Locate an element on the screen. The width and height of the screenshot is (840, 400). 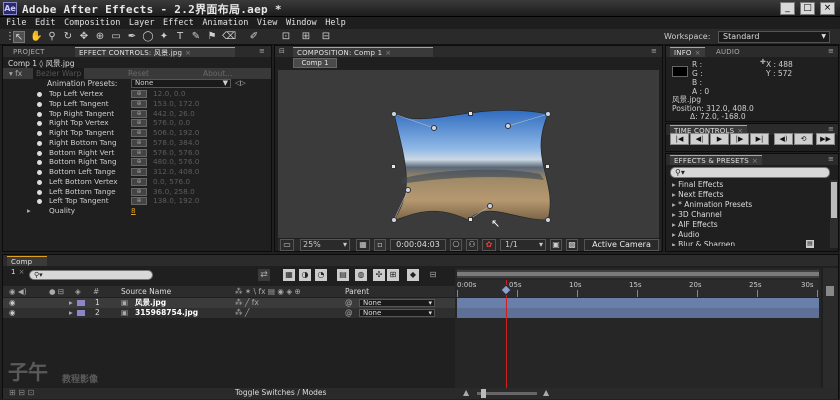
play-button: ▶ is located at coordinates (719, 139).